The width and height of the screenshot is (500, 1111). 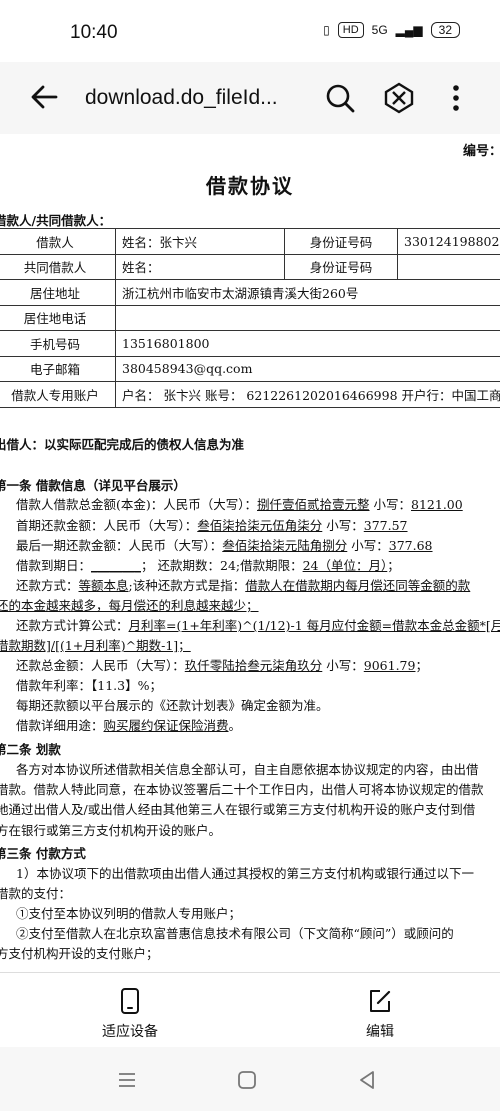 What do you see at coordinates (380, 1014) in the screenshot?
I see `edit-button: 编辑` at bounding box center [380, 1014].